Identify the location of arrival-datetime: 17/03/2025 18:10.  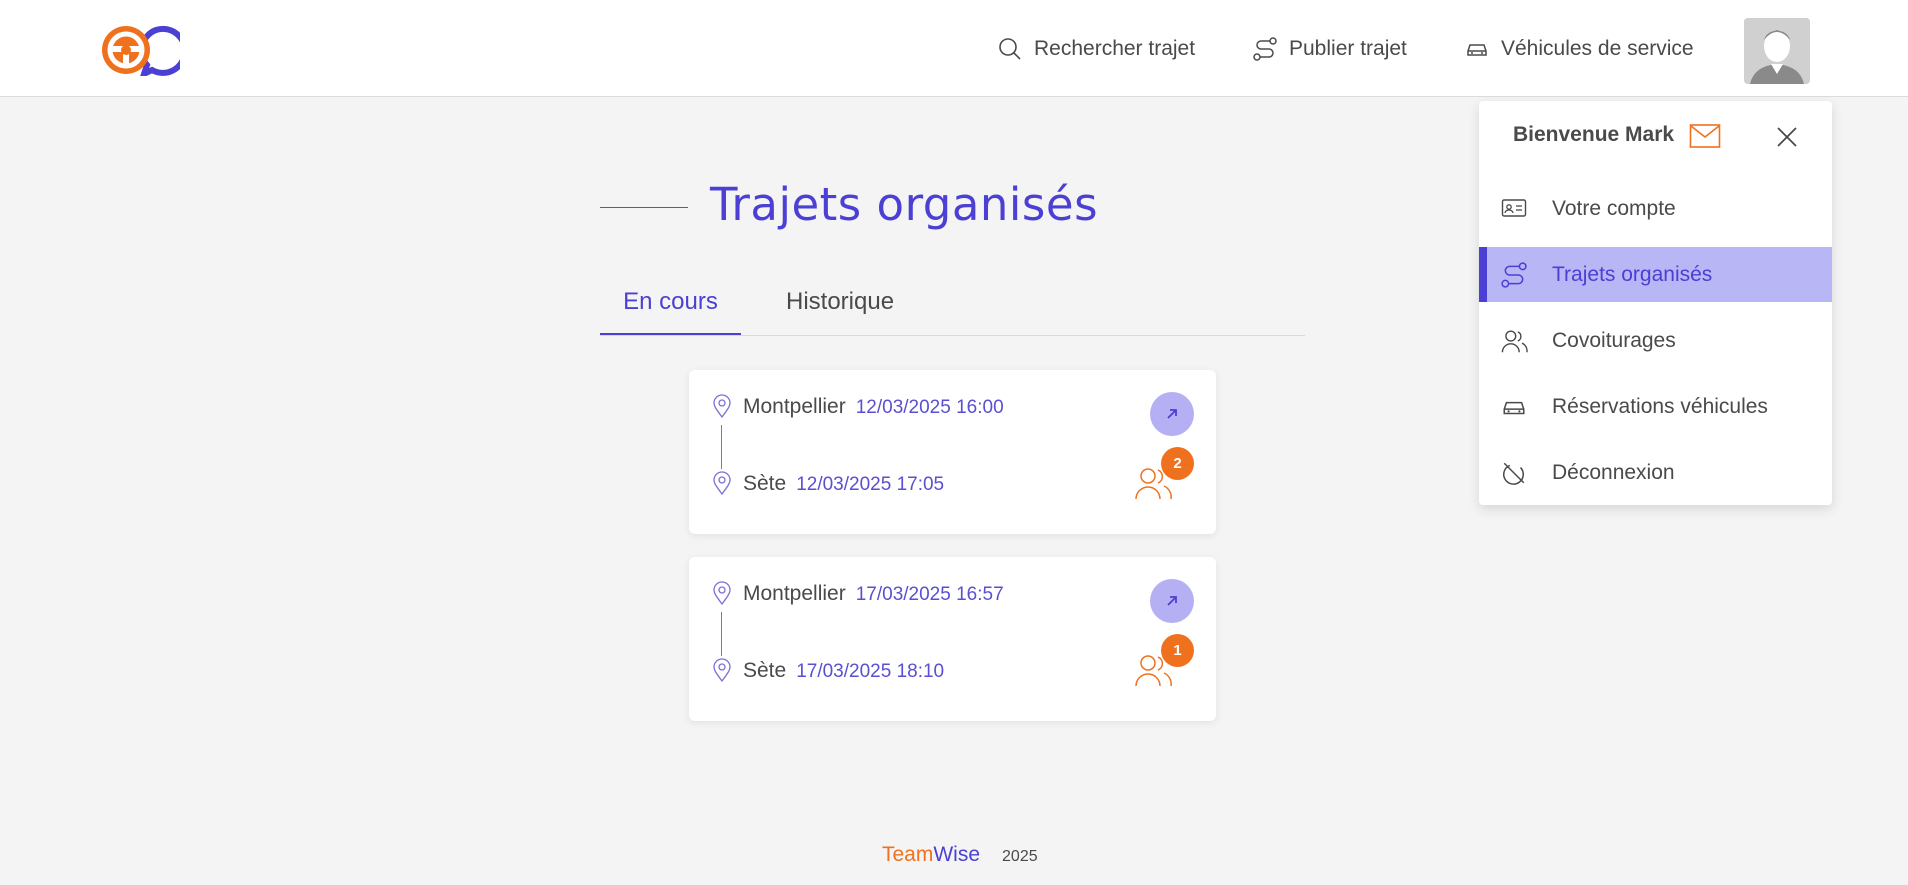
(870, 671).